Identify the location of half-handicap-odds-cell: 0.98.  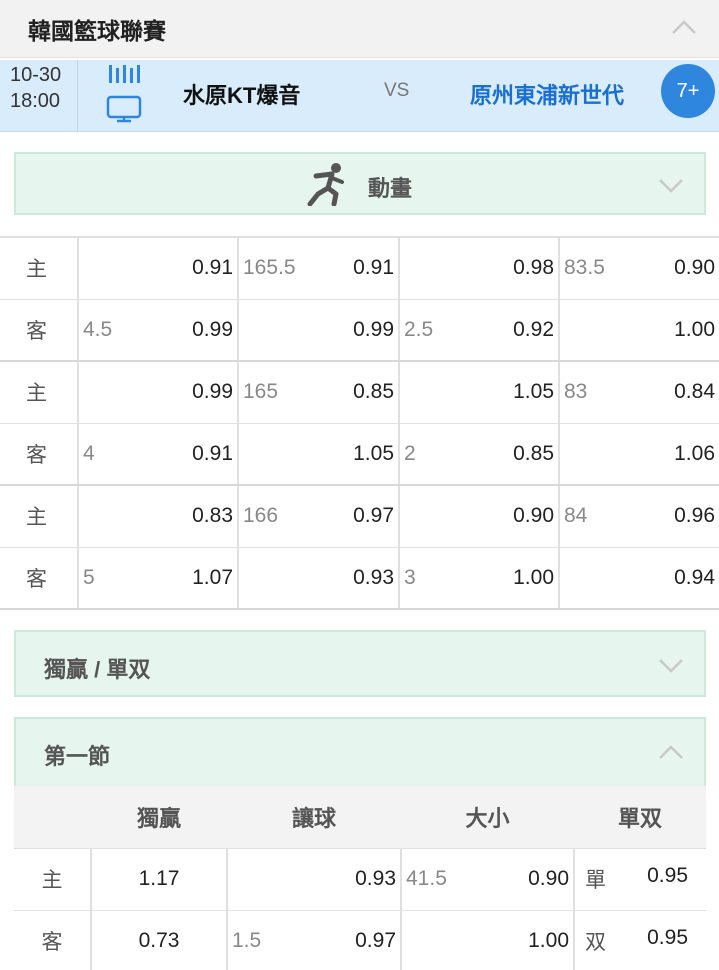
(479, 268).